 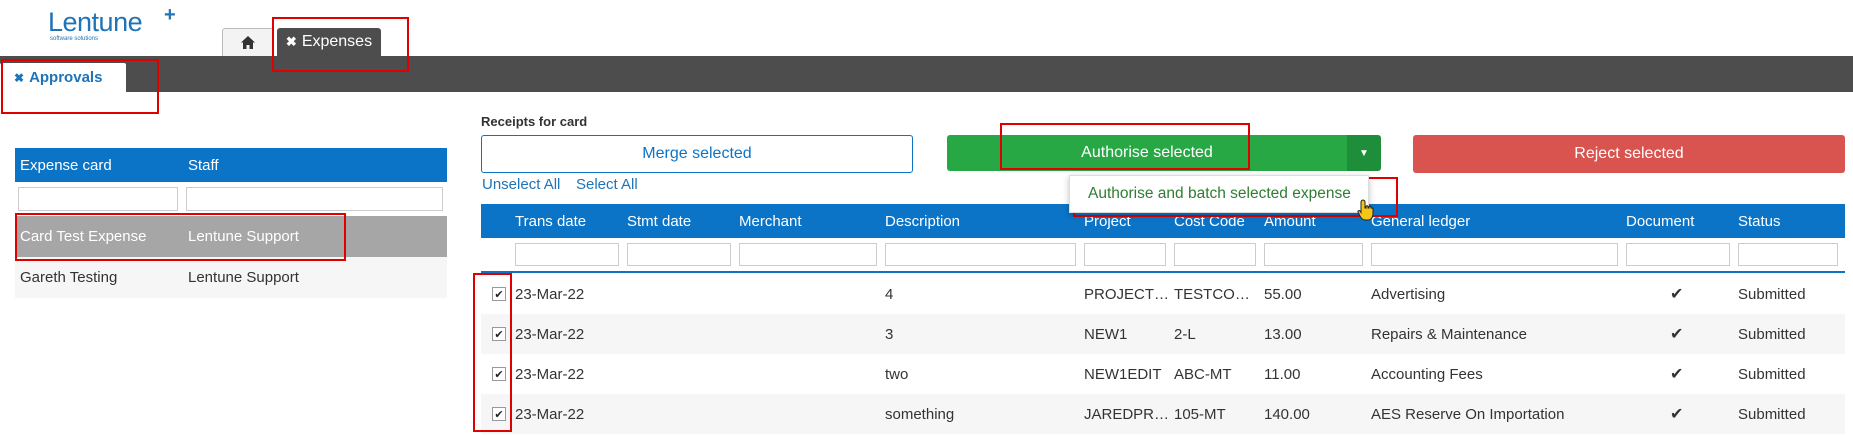 I want to click on tab-approvals: ✖ Approvals, so click(x=63, y=77).